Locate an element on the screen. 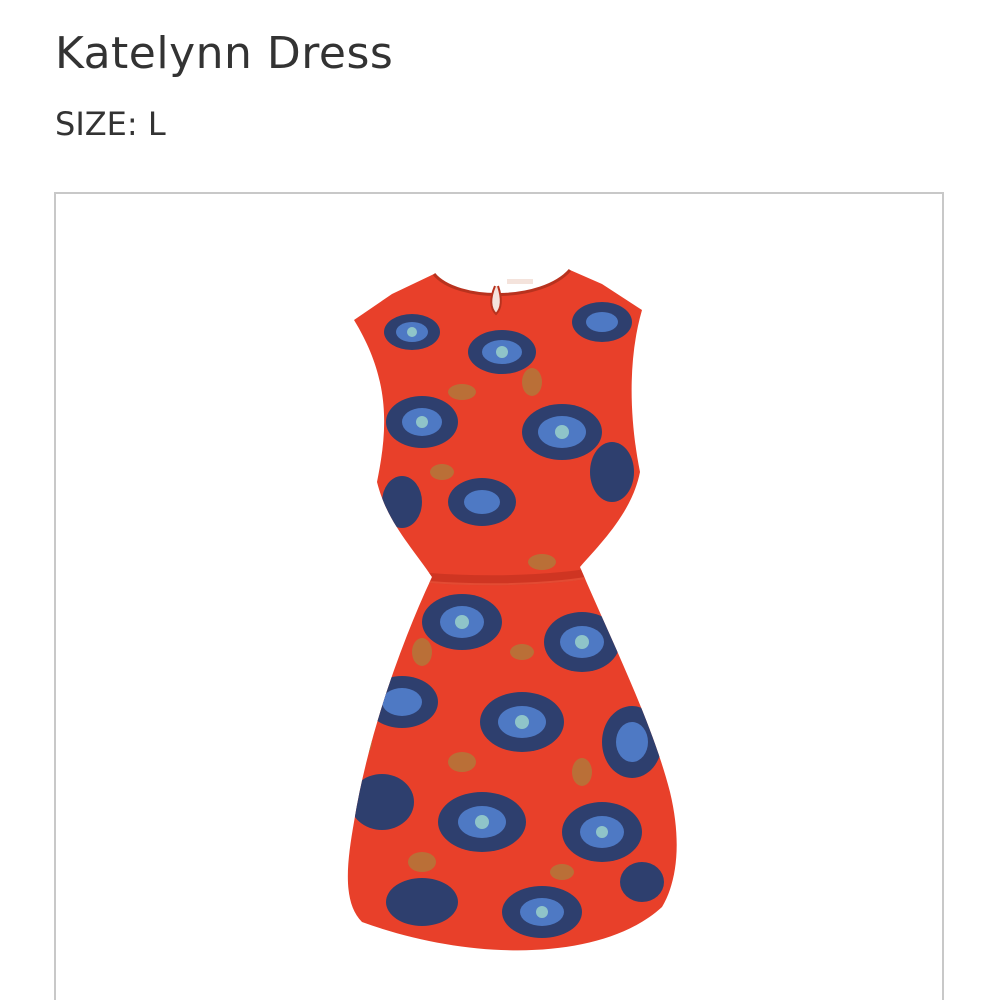 This screenshot has width=1000, height=1000. size-indicator: SIZE: L is located at coordinates (110, 124).